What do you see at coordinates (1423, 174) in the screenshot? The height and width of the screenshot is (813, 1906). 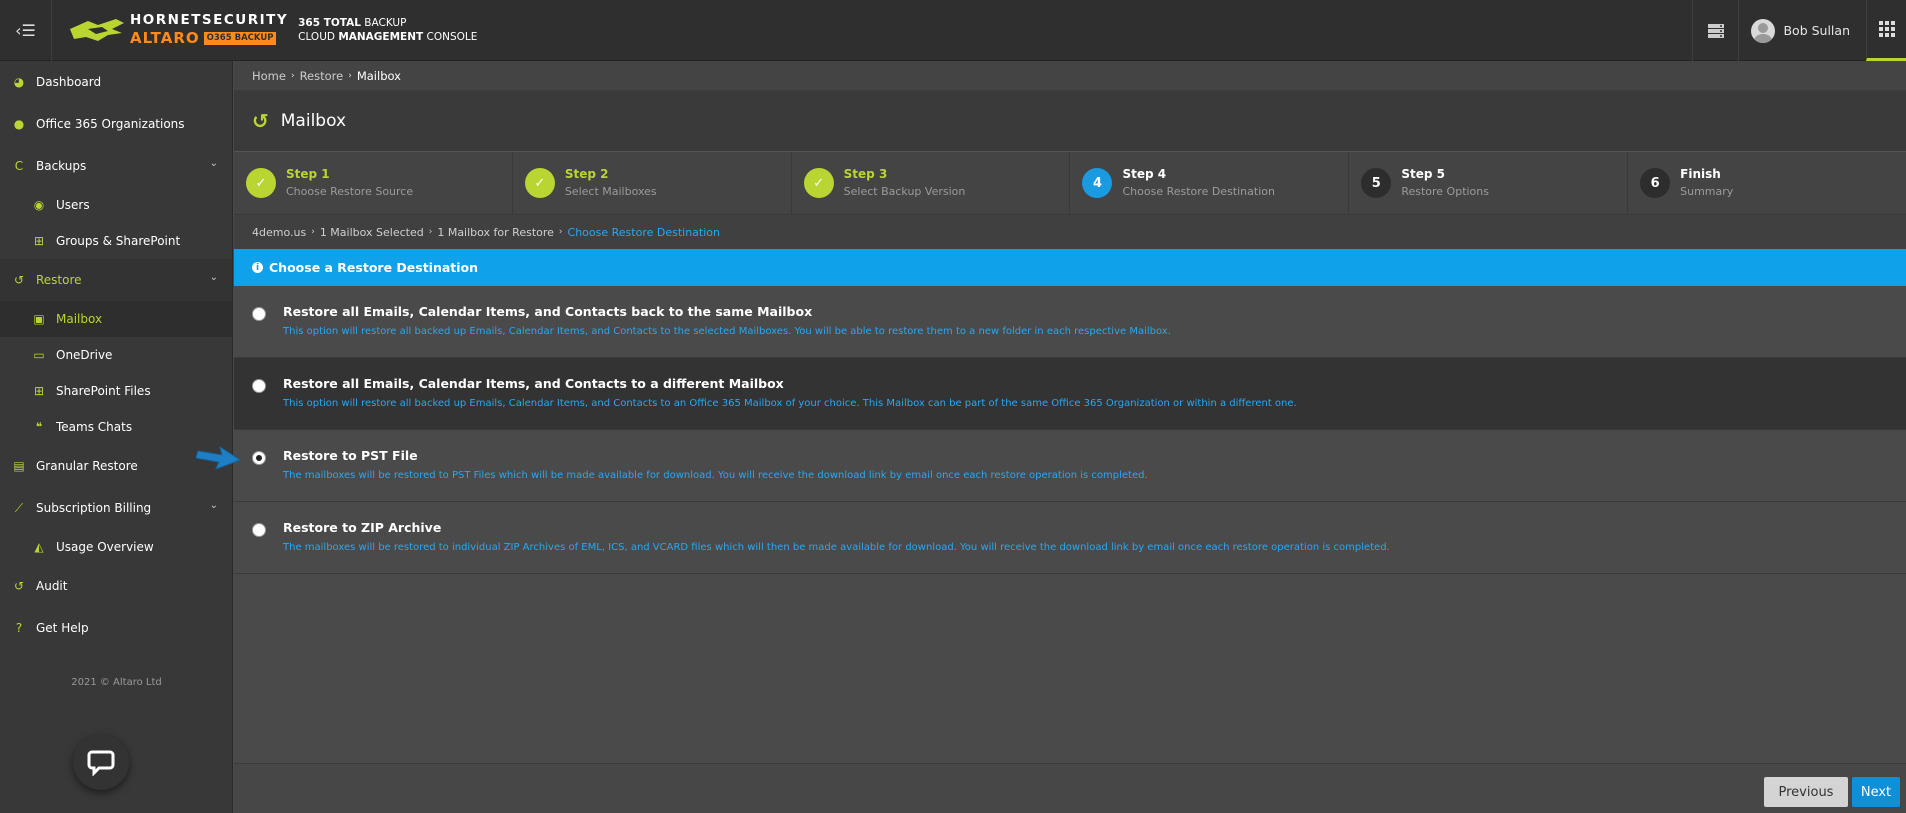 I see `step-name: Step 5` at bounding box center [1423, 174].